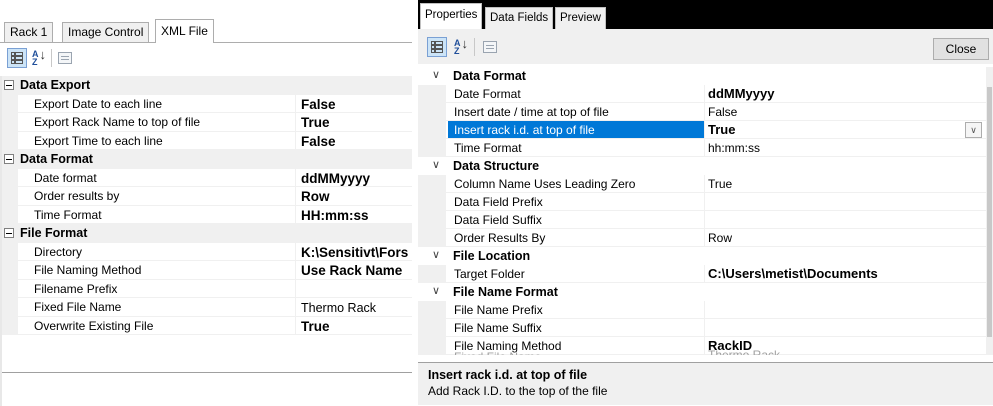  Describe the element at coordinates (961, 49) in the screenshot. I see `close-button: Close` at that location.